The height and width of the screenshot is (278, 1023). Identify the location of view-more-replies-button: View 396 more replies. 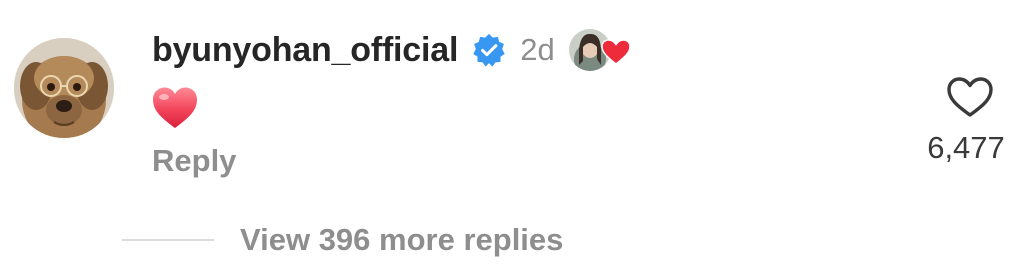
(342, 240).